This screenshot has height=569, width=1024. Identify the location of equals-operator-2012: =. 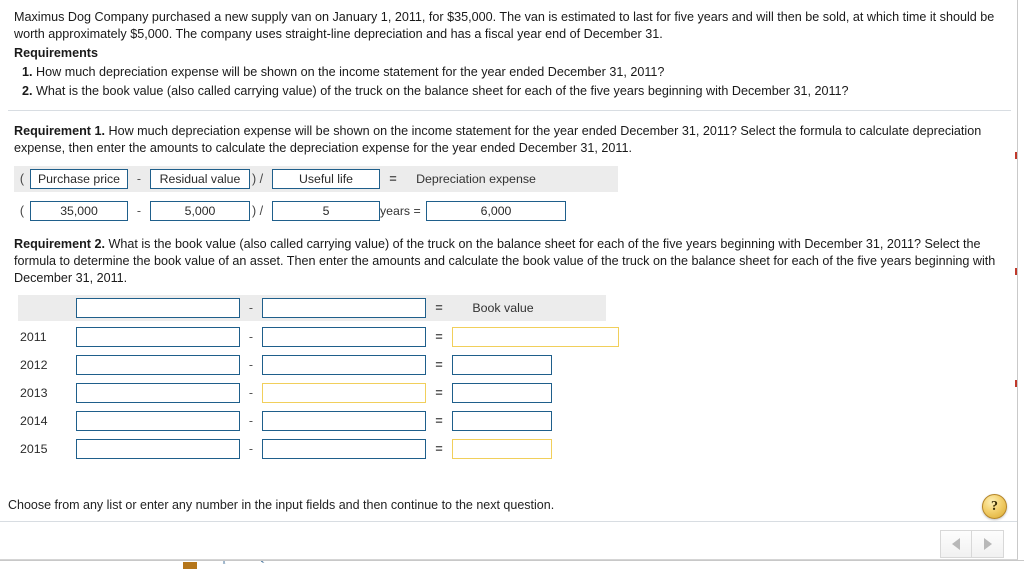
(439, 365).